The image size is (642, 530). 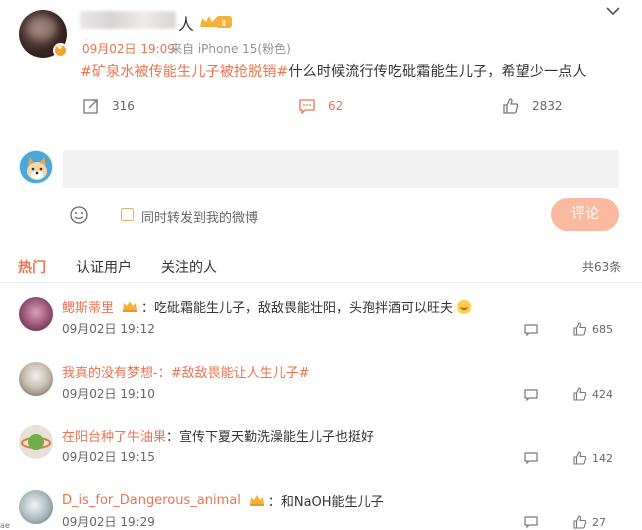 I want to click on comment-content: 在阳台种了牛油果 ： 宣传下夏天勤洗澡能生儿子也挺好, so click(x=218, y=435).